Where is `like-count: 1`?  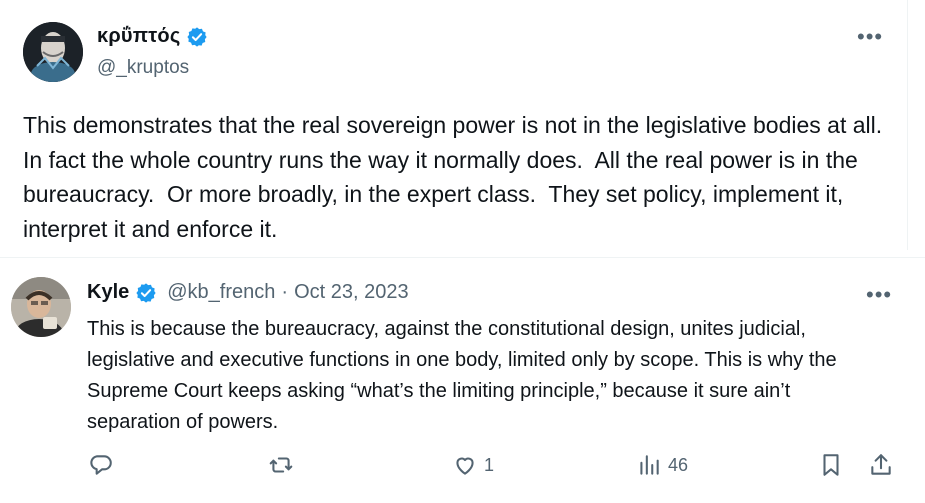
like-count: 1 is located at coordinates (489, 464).